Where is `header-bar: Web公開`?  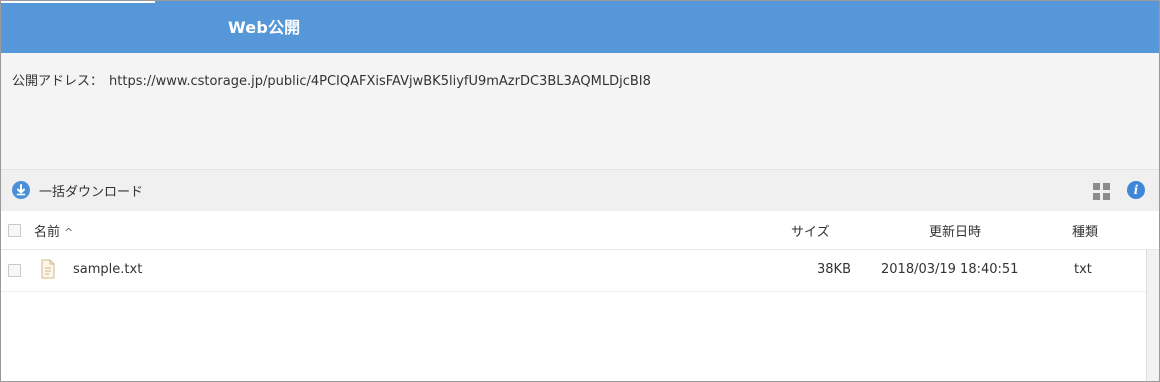
header-bar: Web公開 is located at coordinates (580, 27).